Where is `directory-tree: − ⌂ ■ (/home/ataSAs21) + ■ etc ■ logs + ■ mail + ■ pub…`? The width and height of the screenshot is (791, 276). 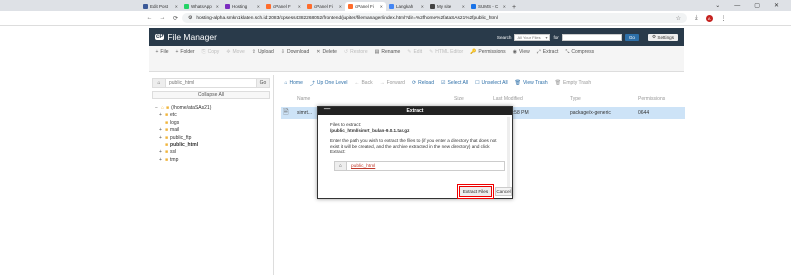 directory-tree: − ⌂ ■ (/home/ataSAs21) + ■ etc ■ logs + ■ mail + ■ pub… is located at coordinates (211, 134).